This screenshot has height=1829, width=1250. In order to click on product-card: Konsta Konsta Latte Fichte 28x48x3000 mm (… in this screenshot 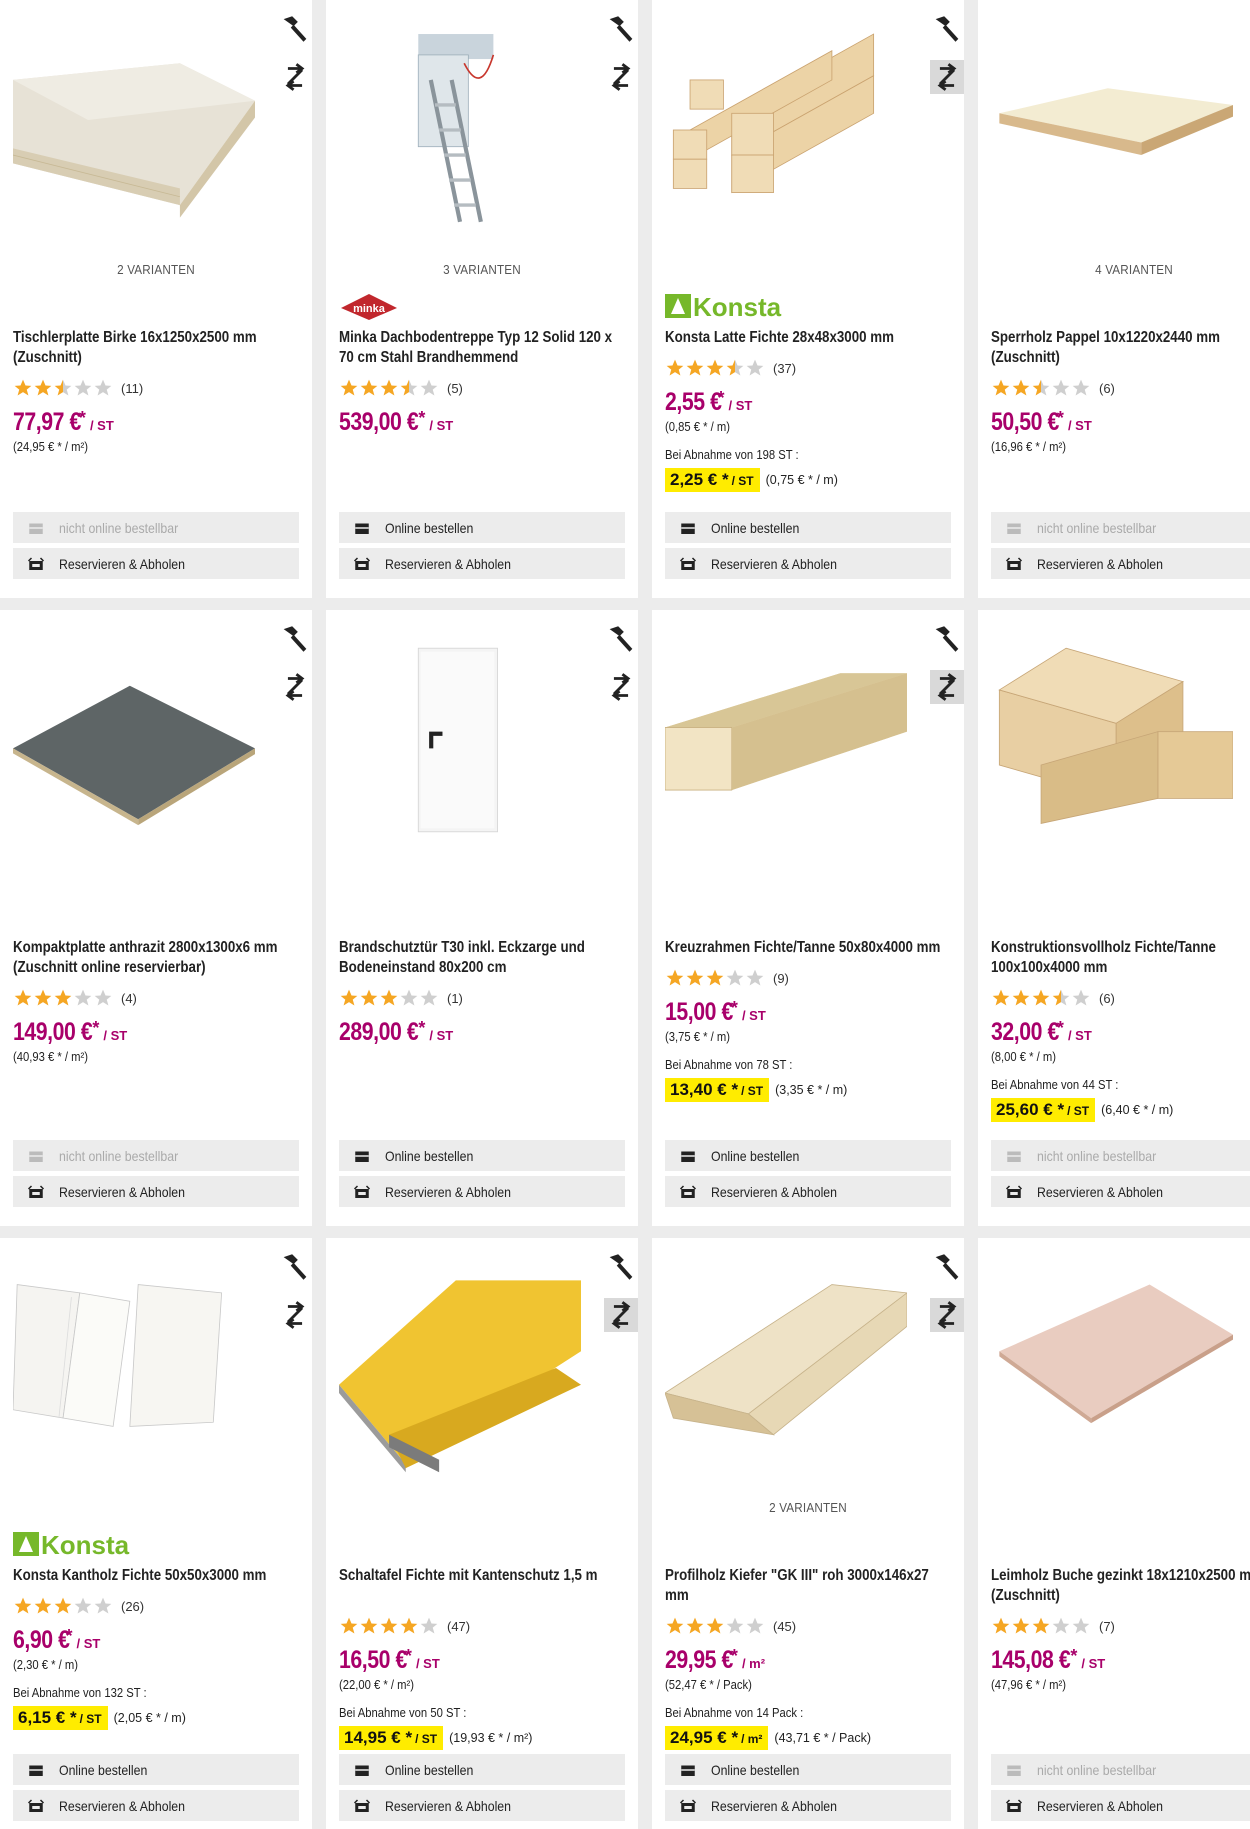, I will do `click(808, 299)`.